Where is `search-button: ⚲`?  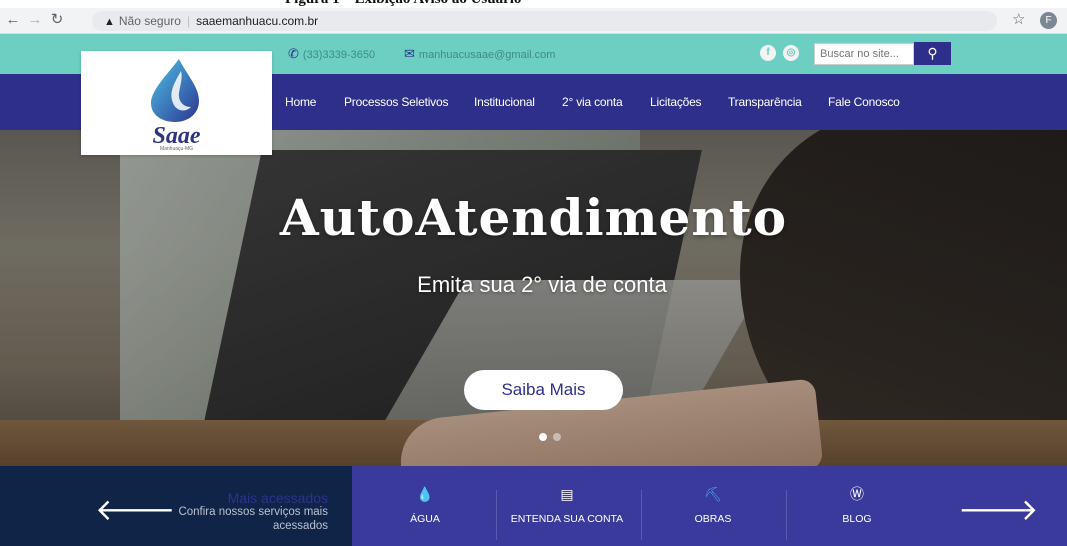 search-button: ⚲ is located at coordinates (932, 53).